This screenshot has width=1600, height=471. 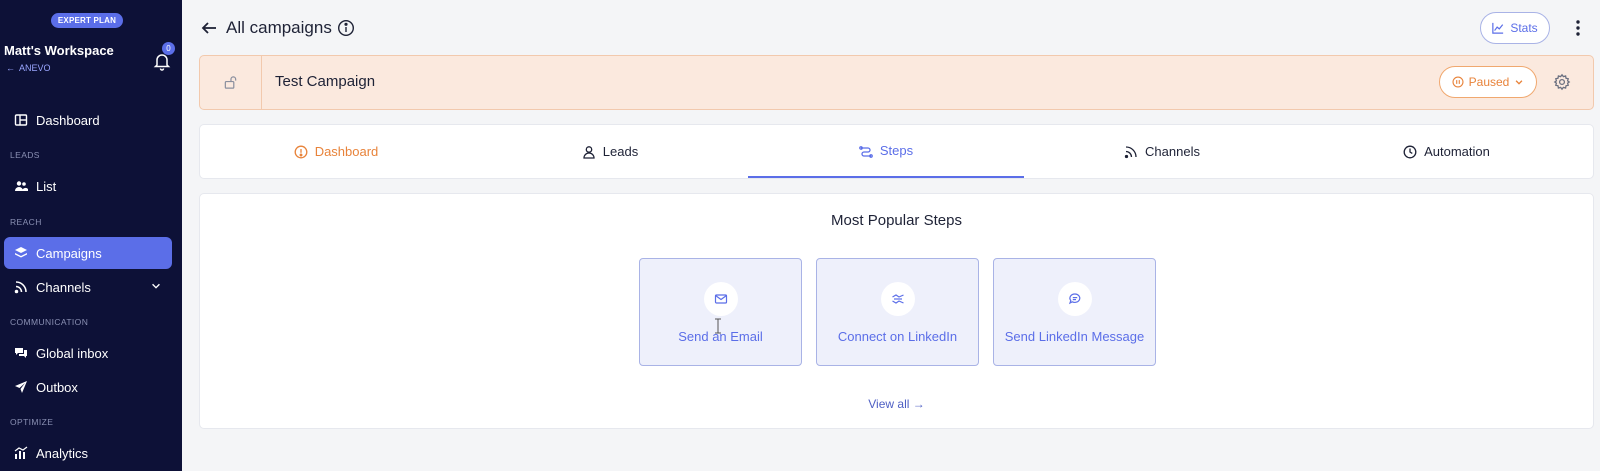 What do you see at coordinates (62, 453) in the screenshot?
I see `sidebar-item-label: Analytics` at bounding box center [62, 453].